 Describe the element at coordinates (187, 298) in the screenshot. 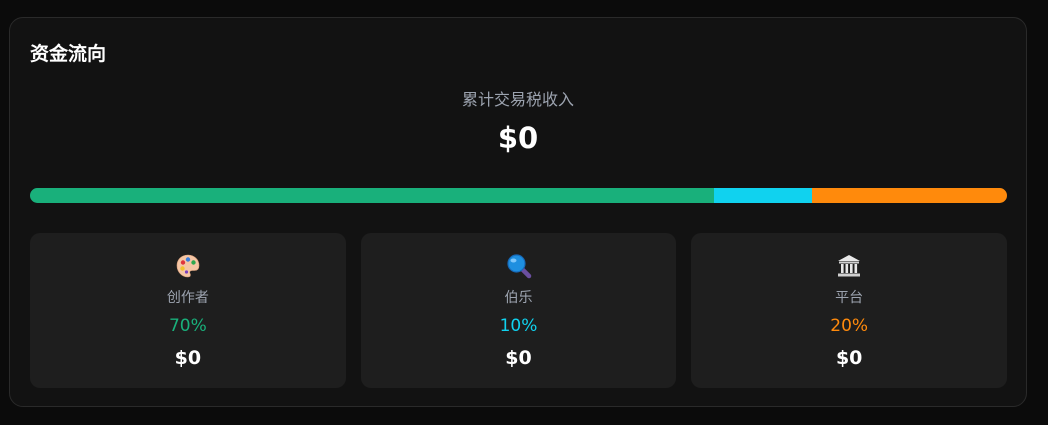

I see `split-name: 创作者` at that location.